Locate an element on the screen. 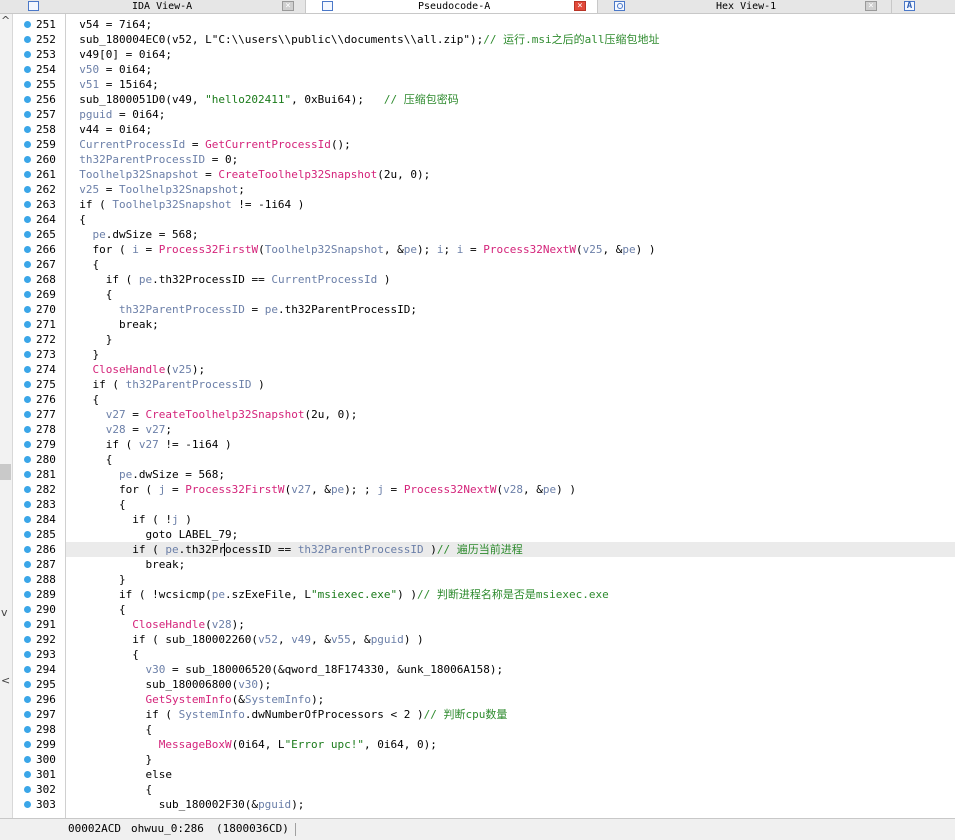 Image resolution: width=955 pixels, height=840 pixels. gutter-row: 275 is located at coordinates (39, 384).